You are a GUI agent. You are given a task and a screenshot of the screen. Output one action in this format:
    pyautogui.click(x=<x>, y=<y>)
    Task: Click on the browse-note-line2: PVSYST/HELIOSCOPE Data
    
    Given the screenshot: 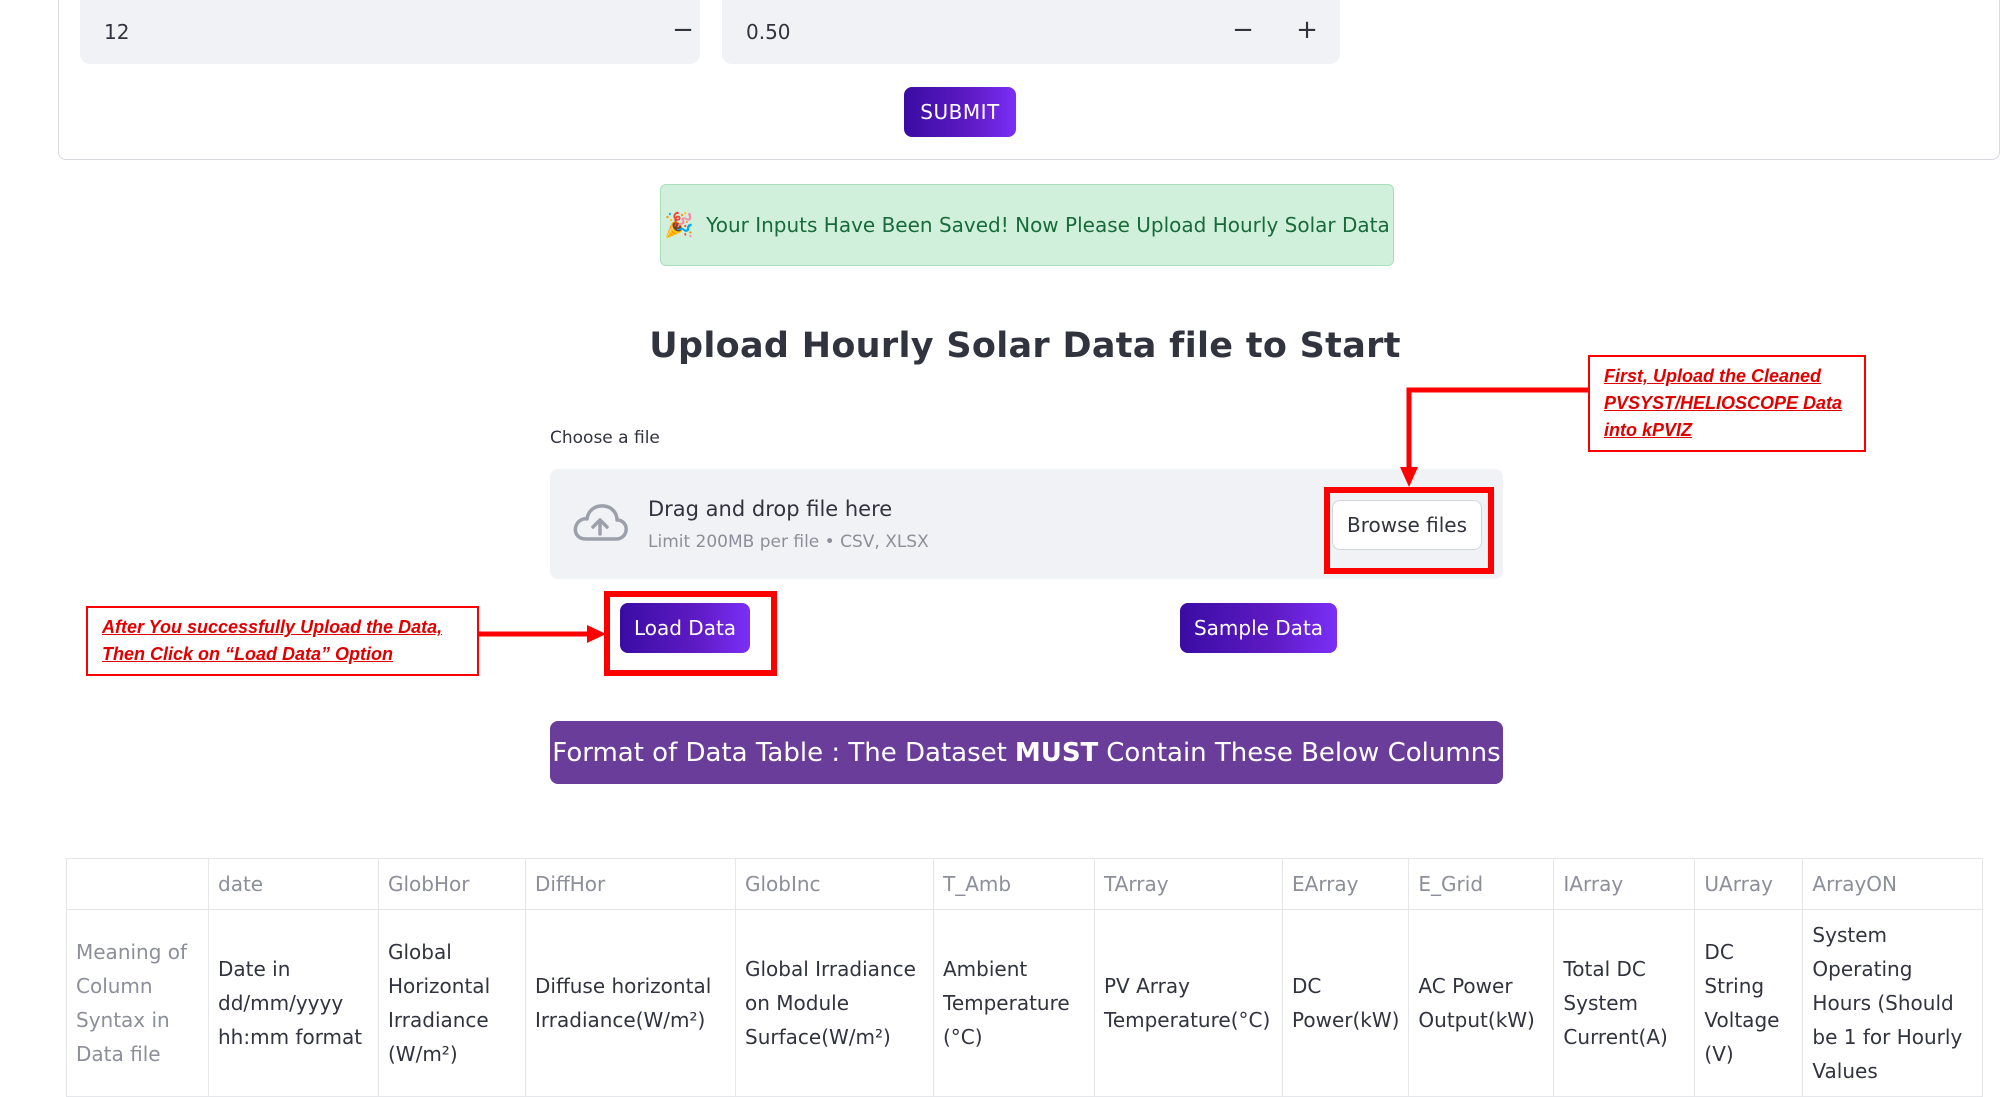 What is the action you would take?
    pyautogui.click(x=1723, y=403)
    